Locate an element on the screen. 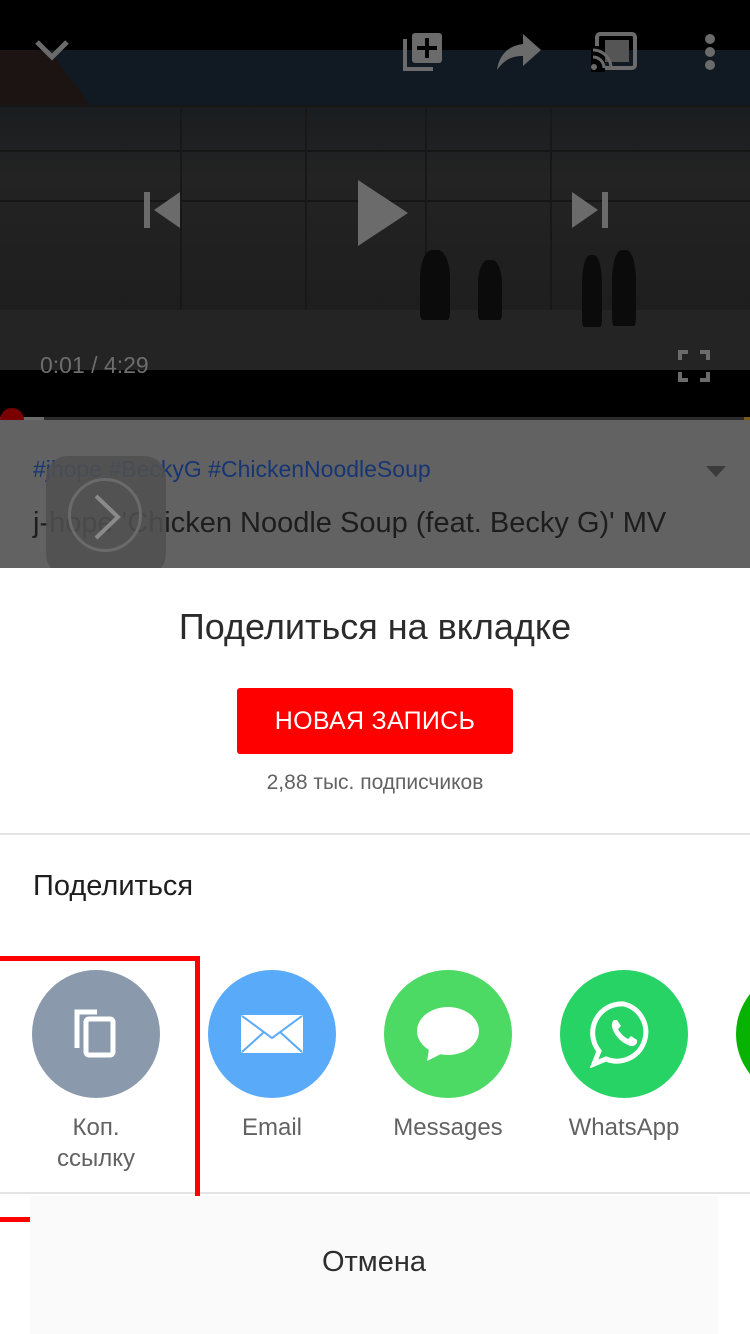  scrubber-handle is located at coordinates (12, 414).